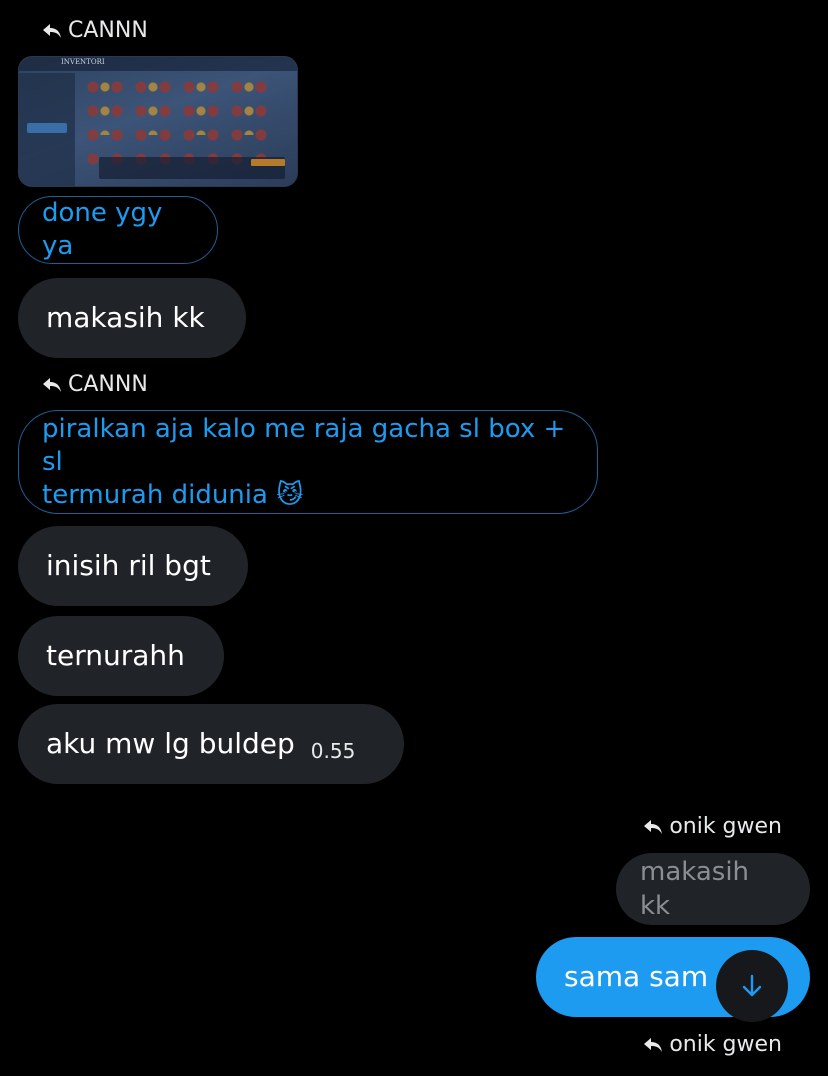 The image size is (828, 1076). Describe the element at coordinates (636, 976) in the screenshot. I see `message-text: sama sam` at that location.